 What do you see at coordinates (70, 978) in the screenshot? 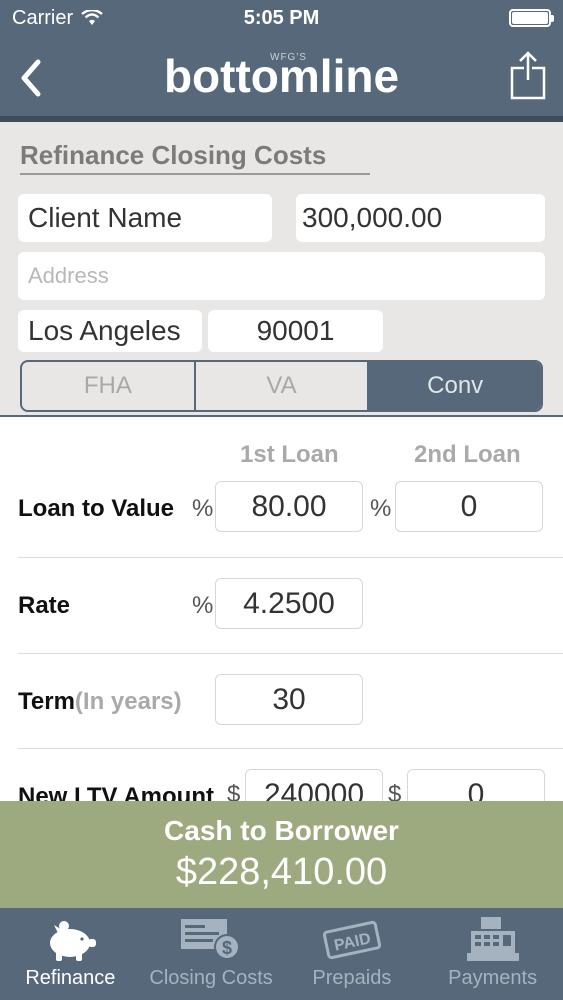
I see `tab-refinance-label: Refinance` at bounding box center [70, 978].